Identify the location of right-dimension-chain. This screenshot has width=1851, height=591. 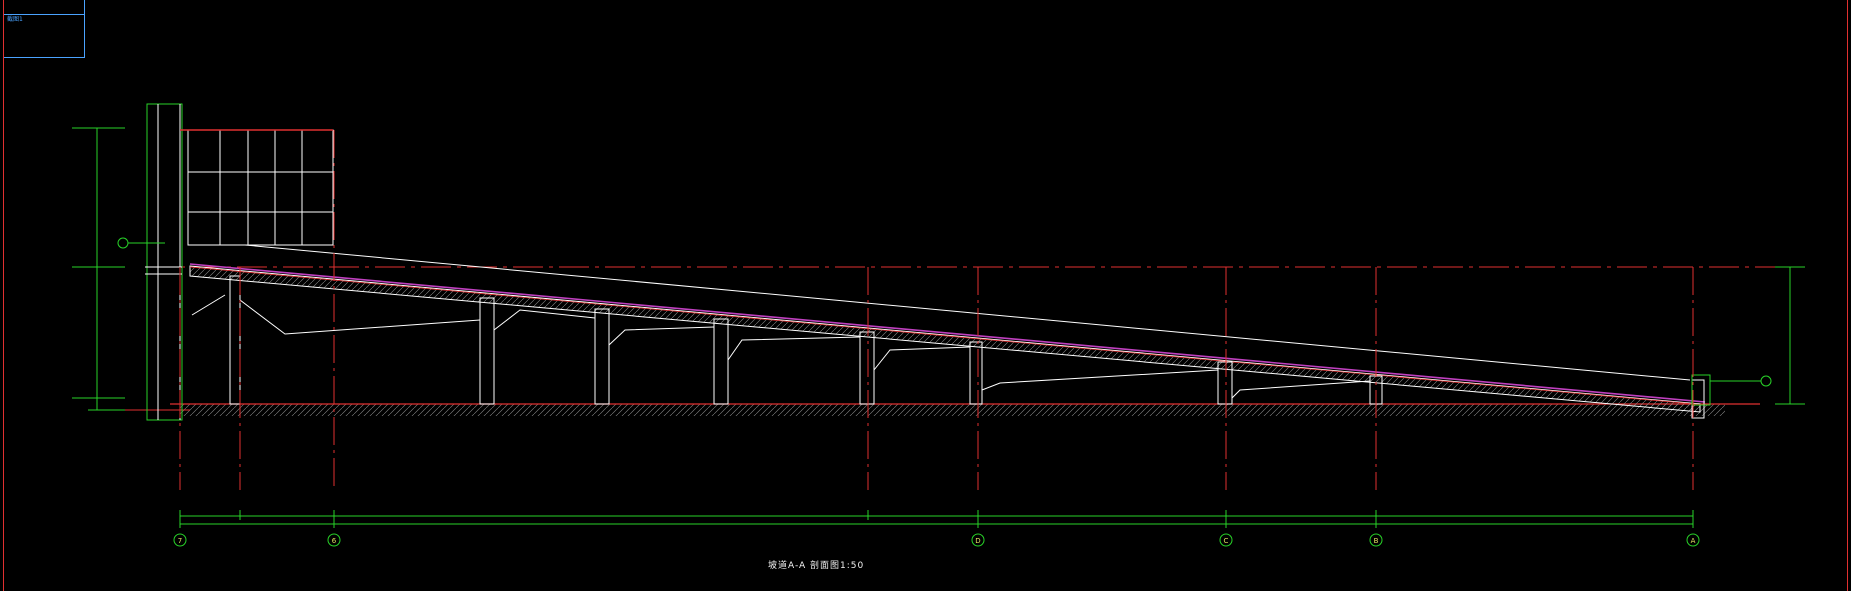
(1790, 335).